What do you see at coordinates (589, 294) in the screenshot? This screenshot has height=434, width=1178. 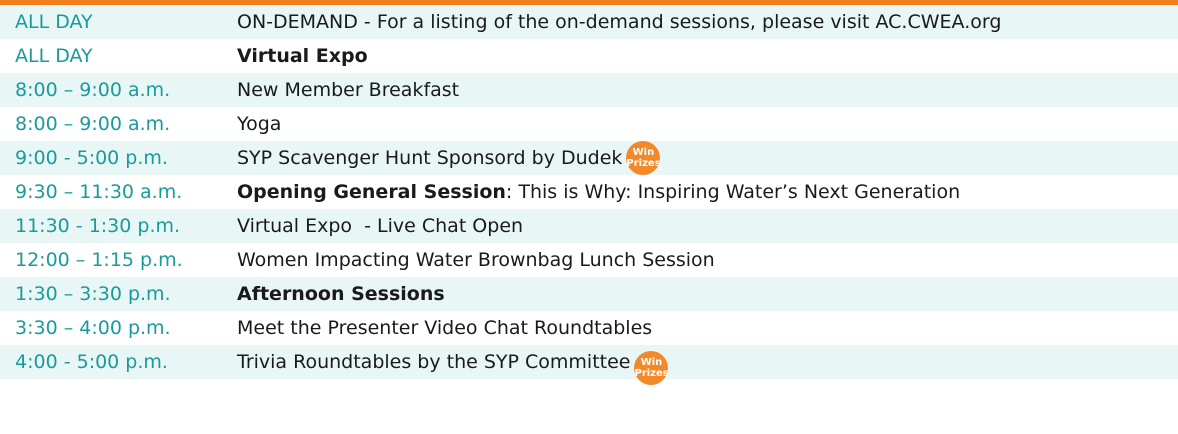 I see `schedule-row: 1:30 – 3:30 p.m. Afternoon Sessions` at bounding box center [589, 294].